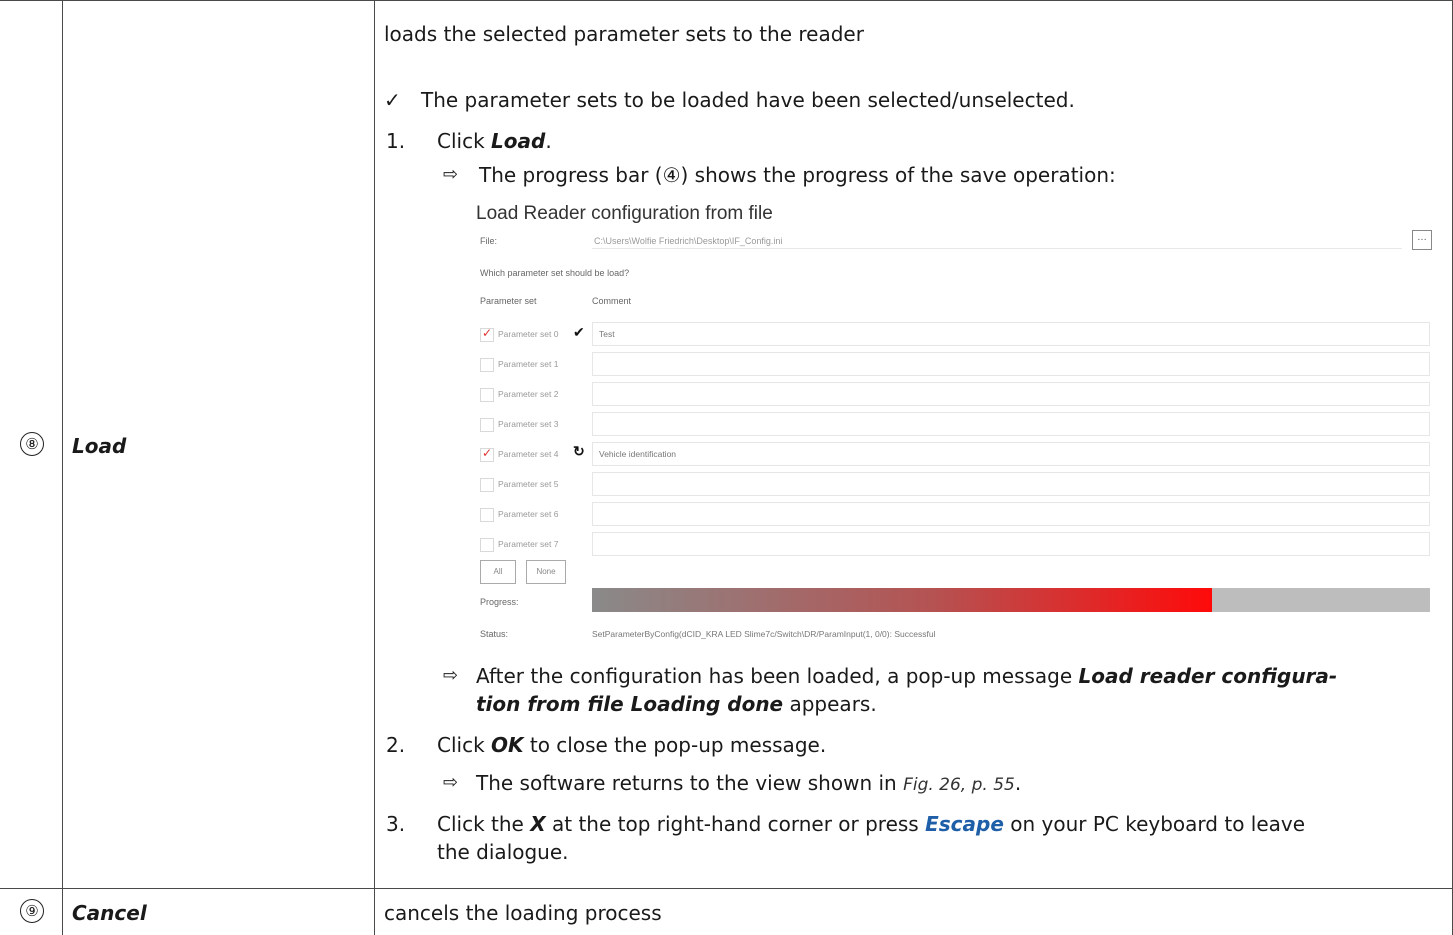 The image size is (1453, 935). Describe the element at coordinates (392, 100) in the screenshot. I see `prereq-check-icon: ✓` at that location.